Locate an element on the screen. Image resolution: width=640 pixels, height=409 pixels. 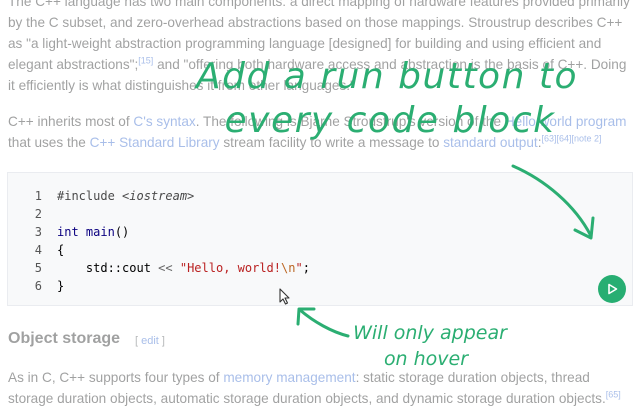
link-memory-management: memory management is located at coordinates (289, 377).